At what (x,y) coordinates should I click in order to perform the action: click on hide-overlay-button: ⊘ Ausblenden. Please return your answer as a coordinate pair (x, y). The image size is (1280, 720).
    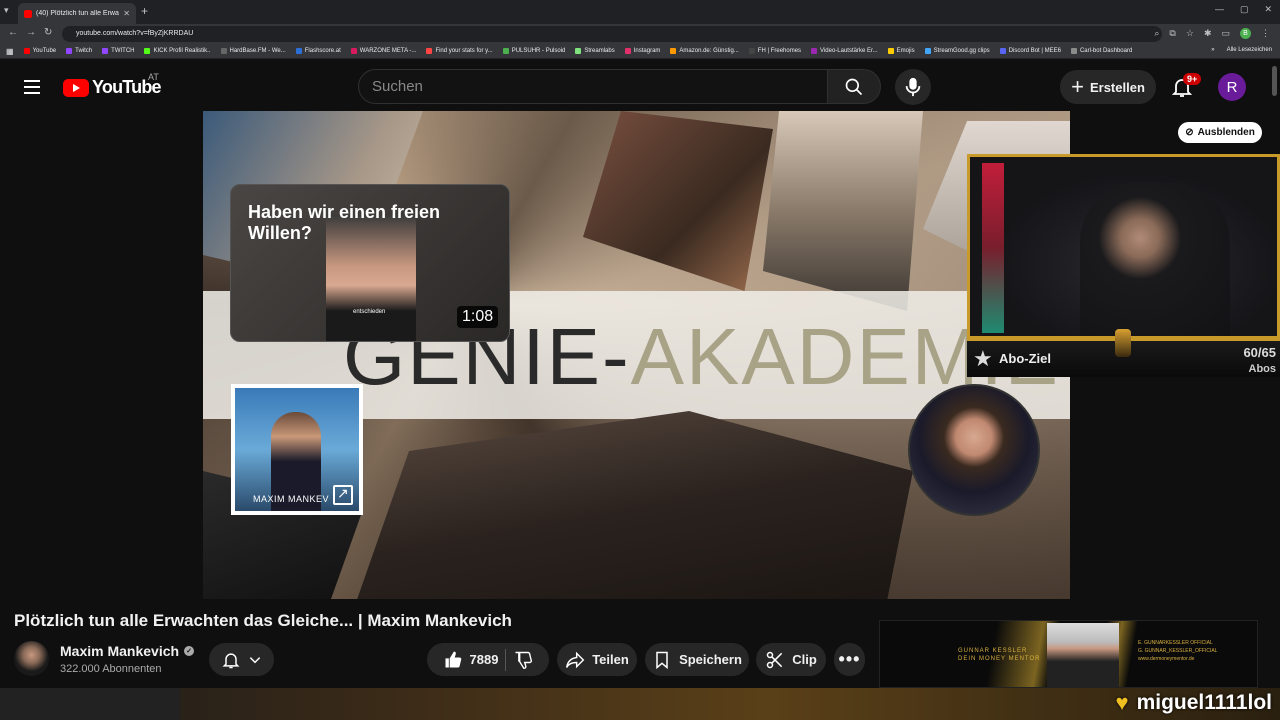
    Looking at the image, I should click on (1220, 132).